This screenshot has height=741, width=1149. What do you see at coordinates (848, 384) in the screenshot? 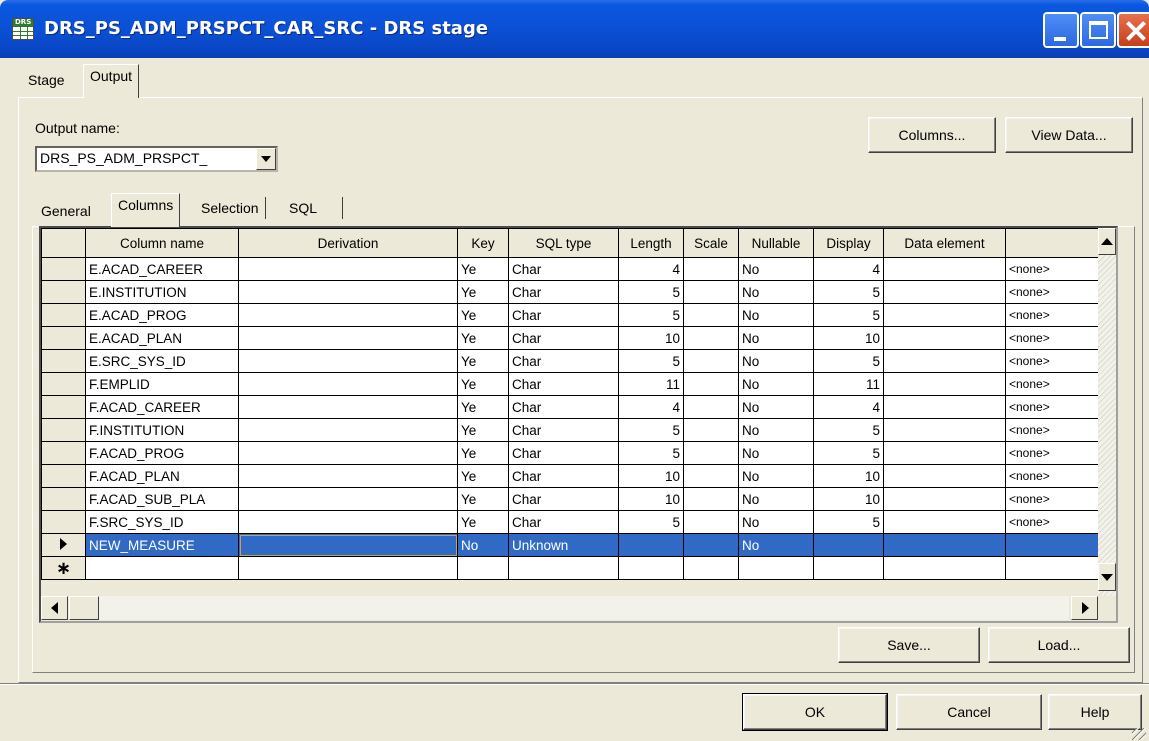
I see `cell-display: 11` at bounding box center [848, 384].